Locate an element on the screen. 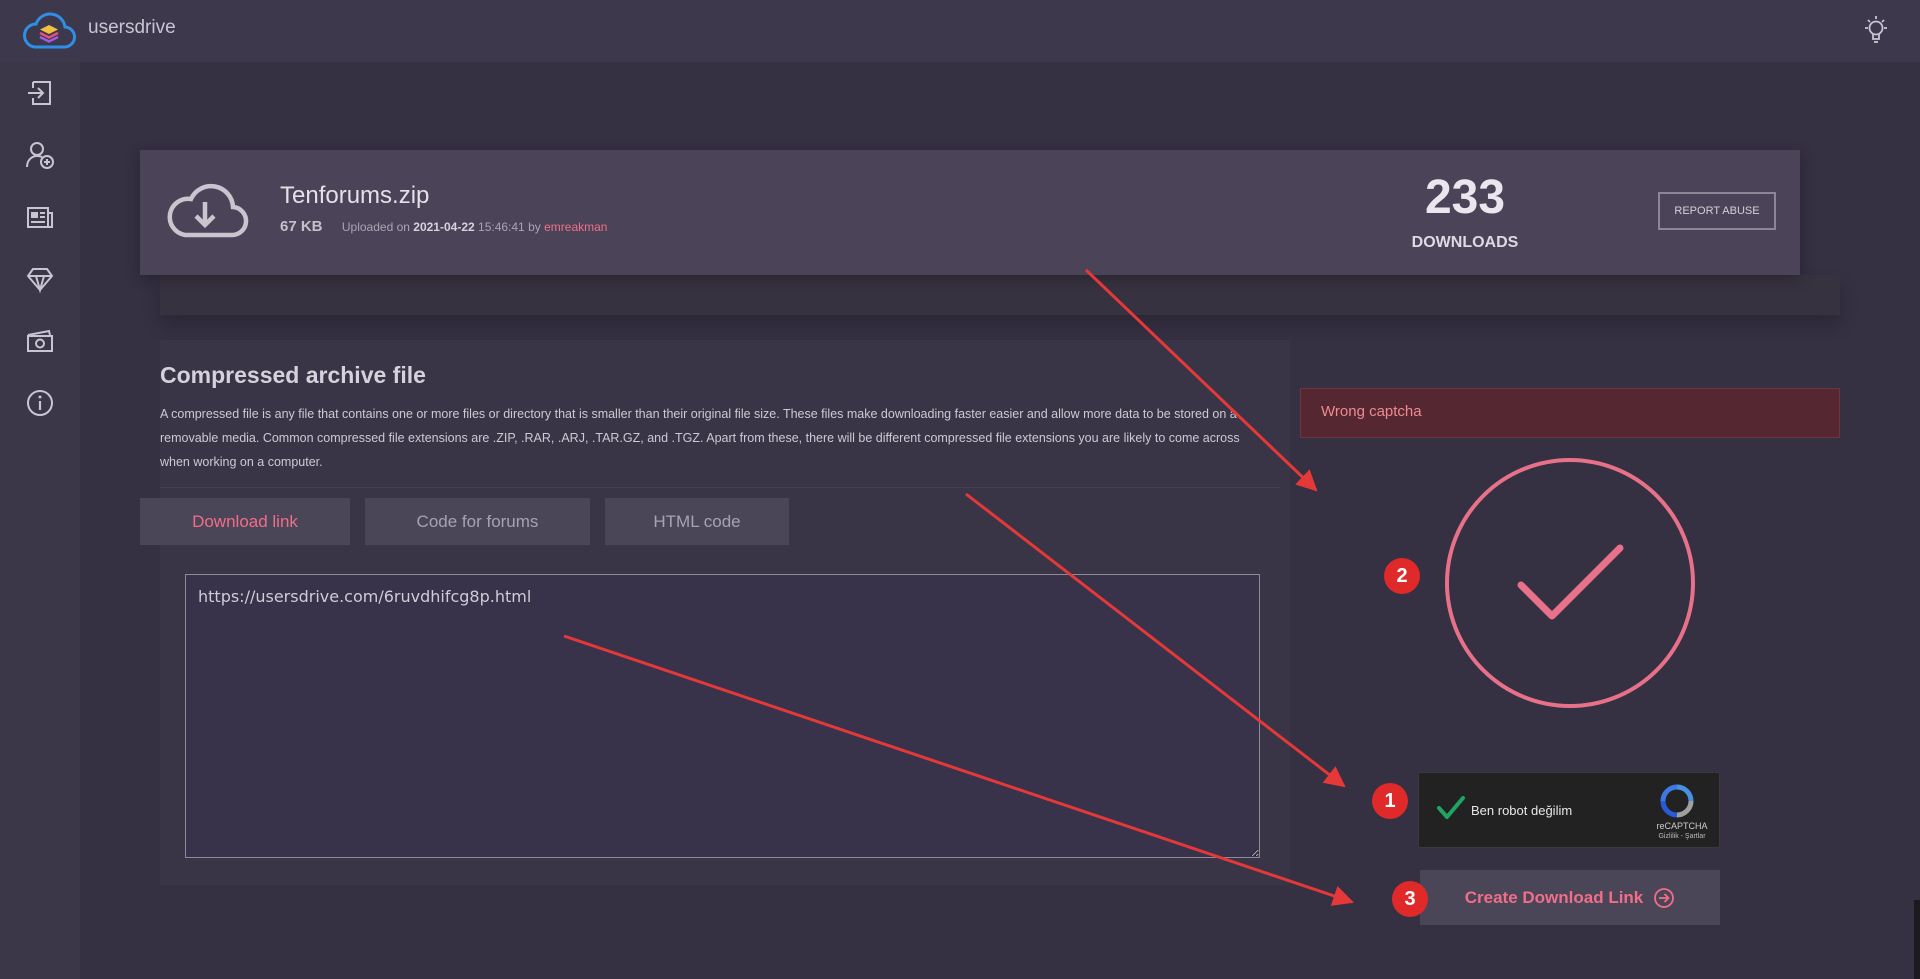 The image size is (1920, 979). scrollbar is located at coordinates (1917, 939).